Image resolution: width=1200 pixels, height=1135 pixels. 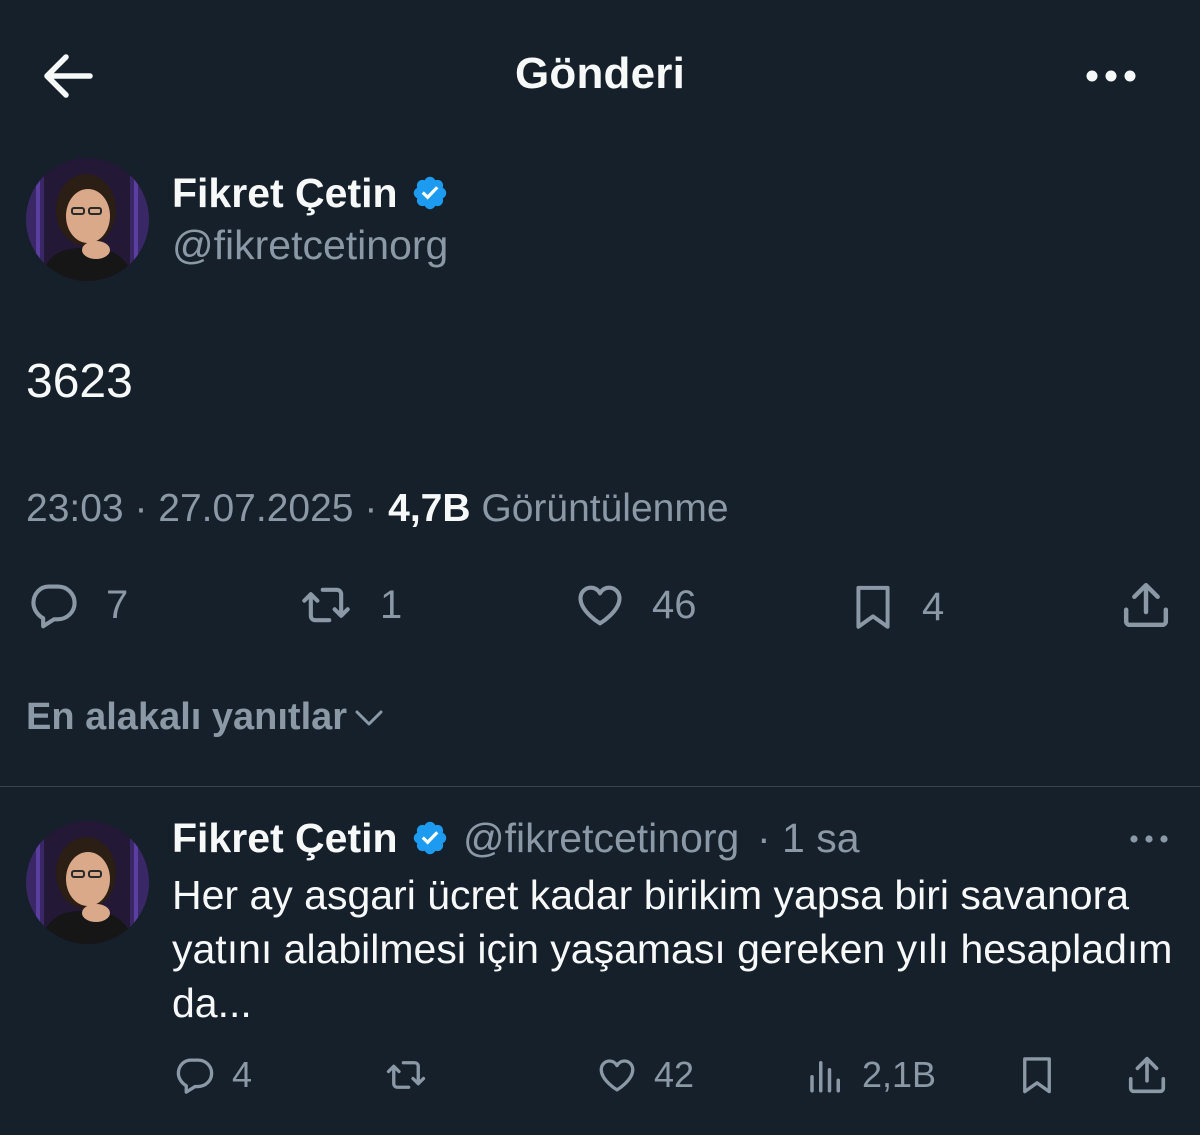 I want to click on reply-views-count: 2,1B, so click(x=899, y=1074).